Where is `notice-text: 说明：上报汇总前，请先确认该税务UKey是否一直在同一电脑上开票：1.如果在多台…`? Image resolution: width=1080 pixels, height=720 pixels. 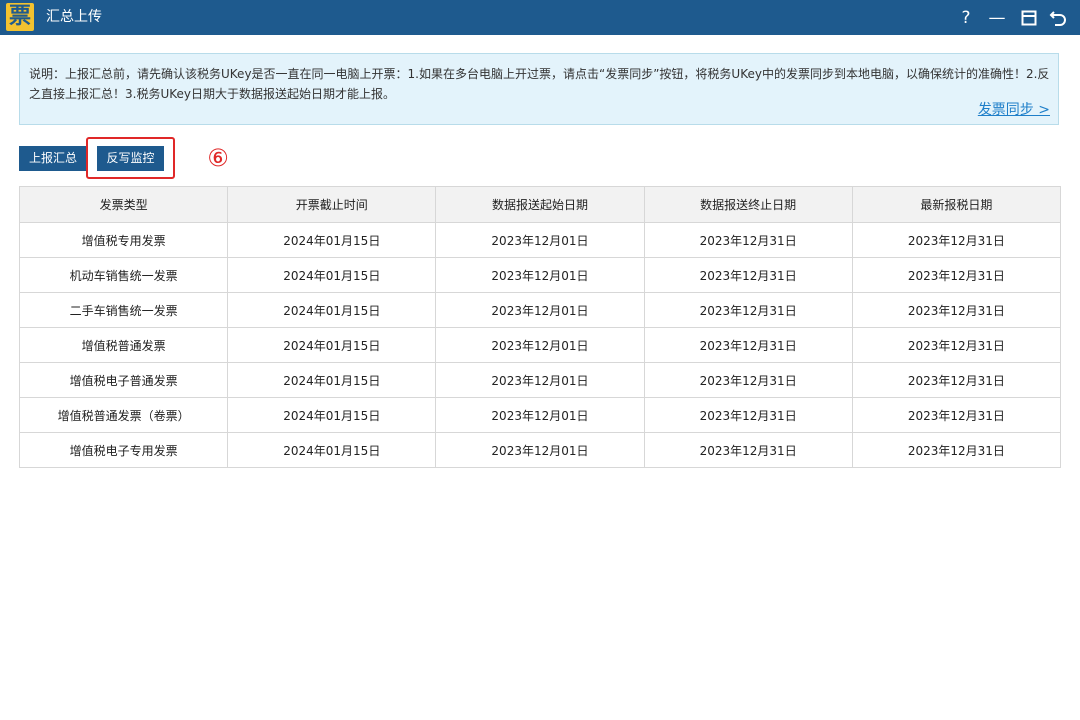 notice-text: 说明：上报汇总前，请先确认该税务UKey是否一直在同一电脑上开票：1.如果在多台… is located at coordinates (539, 84).